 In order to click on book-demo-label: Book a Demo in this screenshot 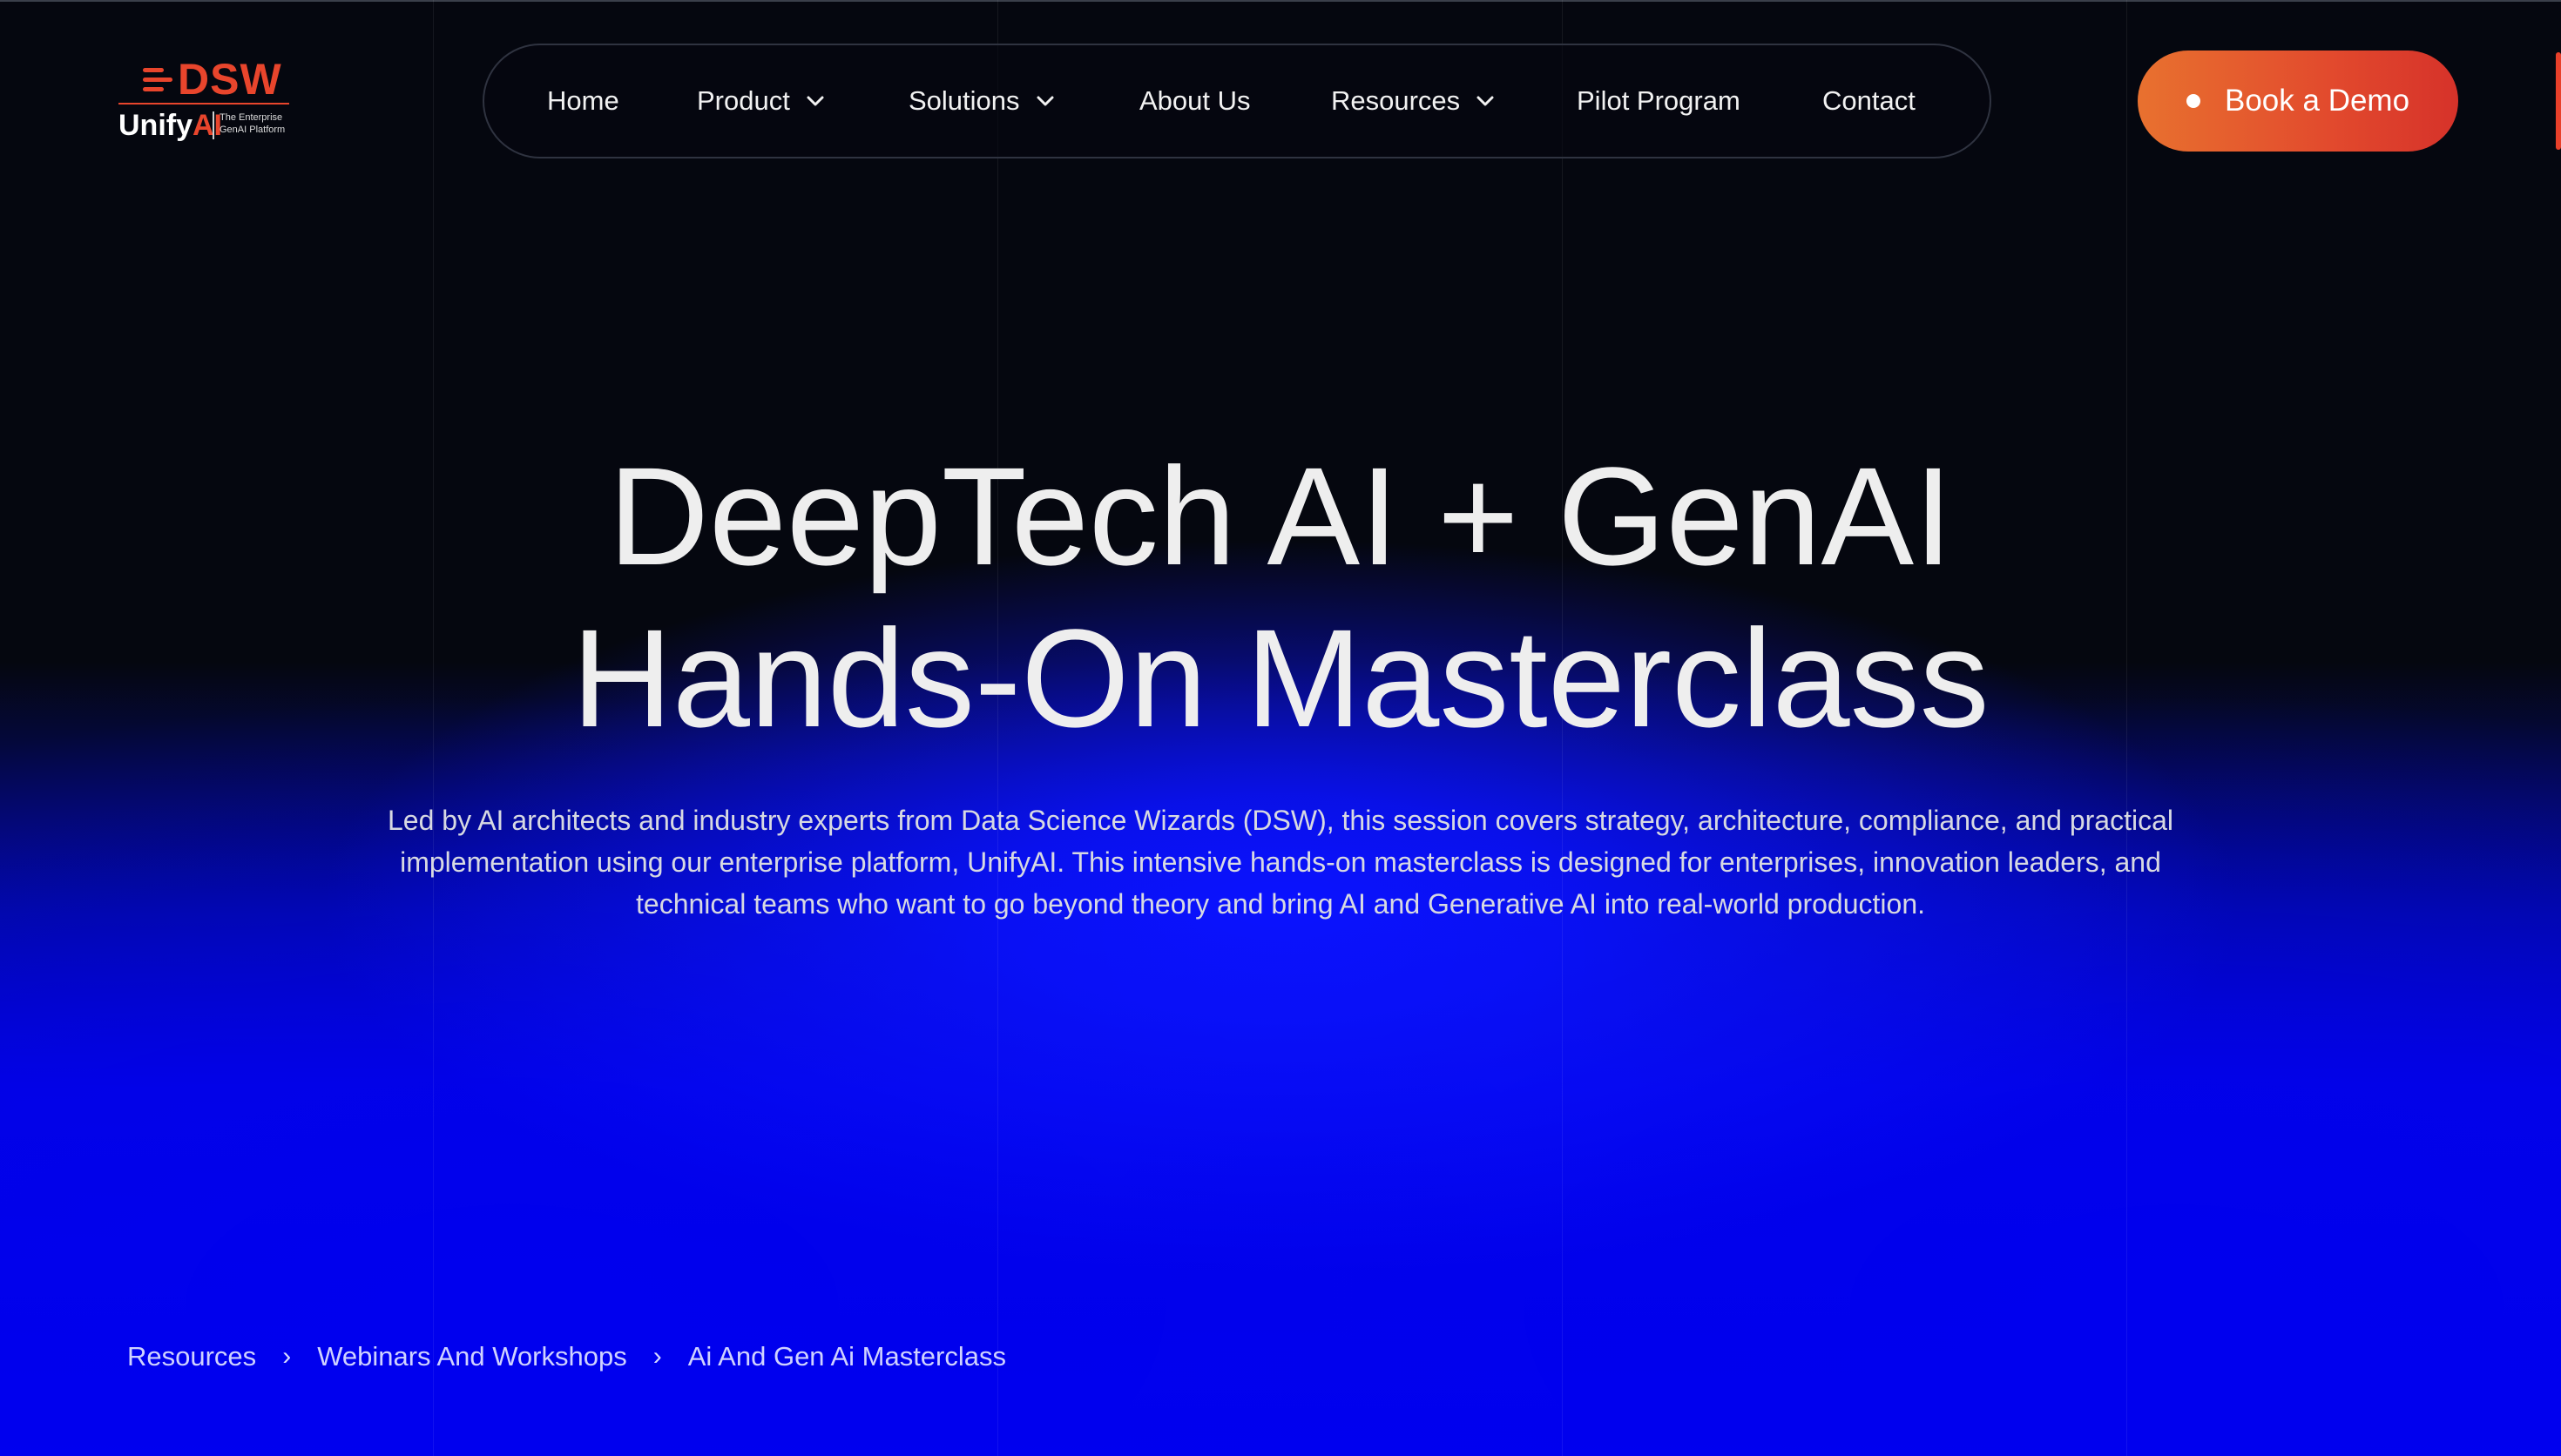, I will do `click(2317, 101)`.